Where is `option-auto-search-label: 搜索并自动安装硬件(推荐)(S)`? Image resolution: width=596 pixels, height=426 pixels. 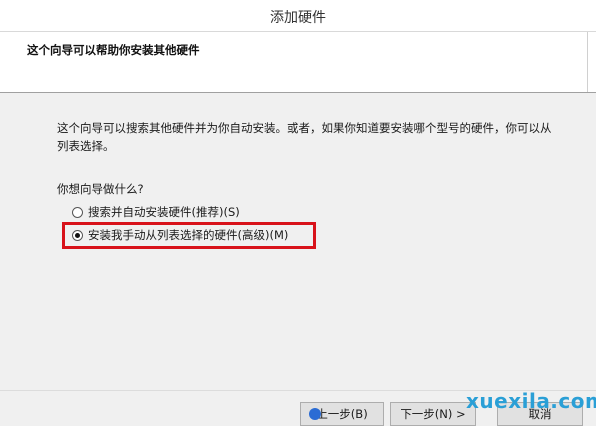 option-auto-search-label: 搜索并自动安装硬件(推荐)(S) is located at coordinates (164, 212).